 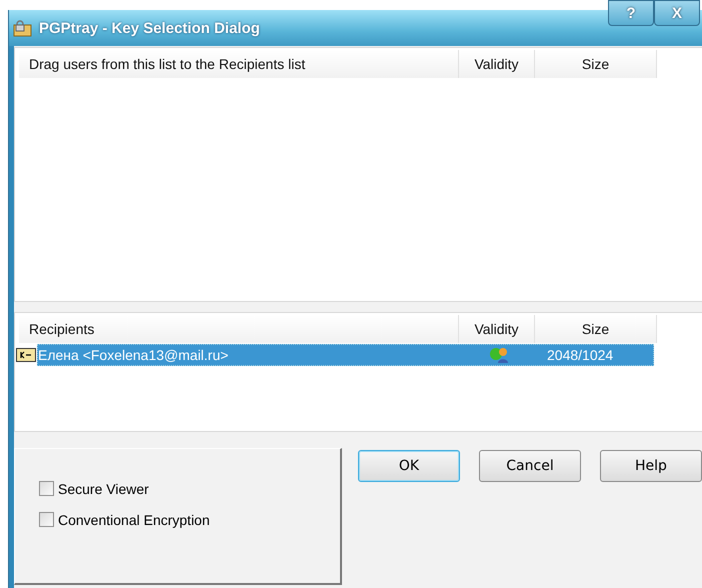 What do you see at coordinates (499, 355) in the screenshot?
I see `validity-icon` at bounding box center [499, 355].